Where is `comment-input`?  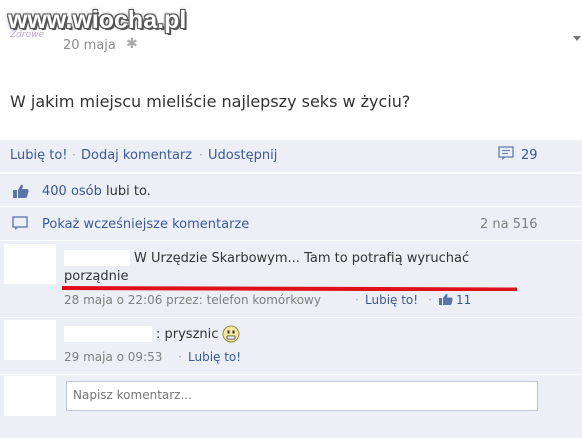
comment-input is located at coordinates (302, 395).